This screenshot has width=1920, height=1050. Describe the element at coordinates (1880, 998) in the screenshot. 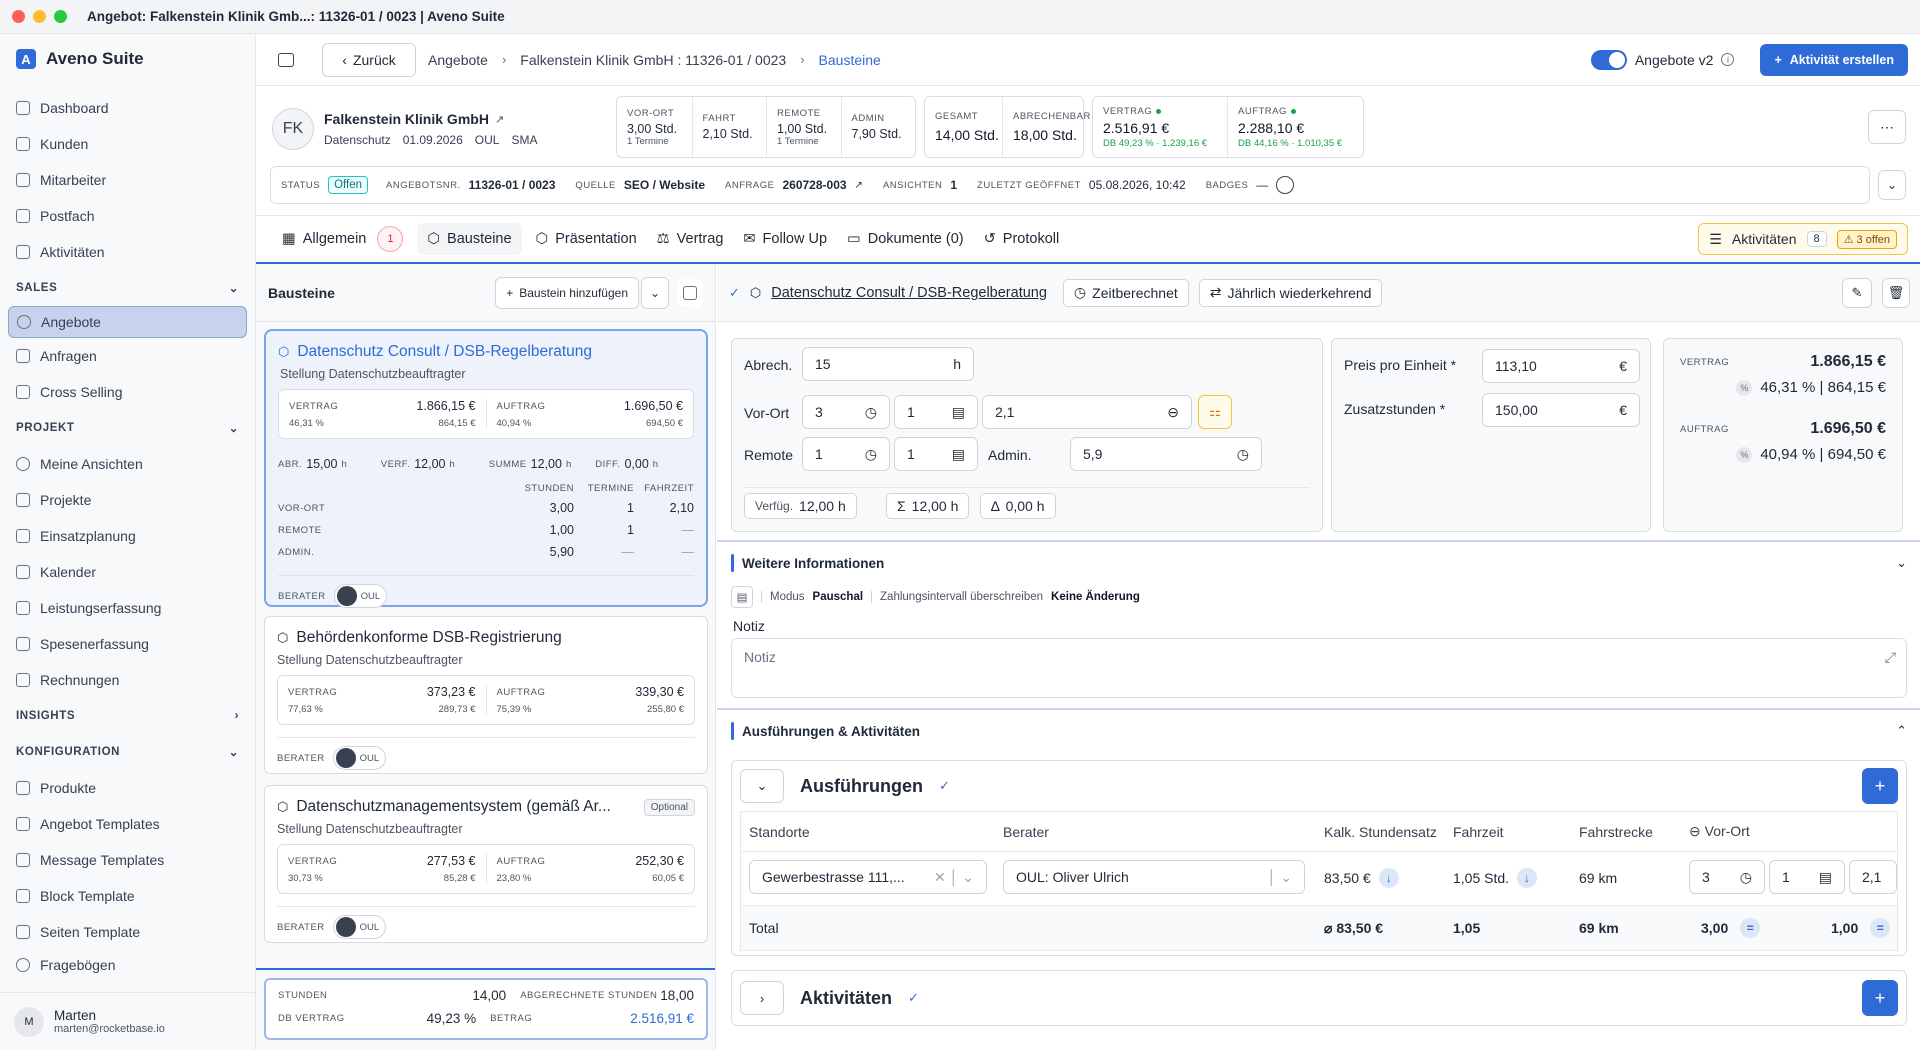

I see `add-aktivitaet-button: +` at that location.